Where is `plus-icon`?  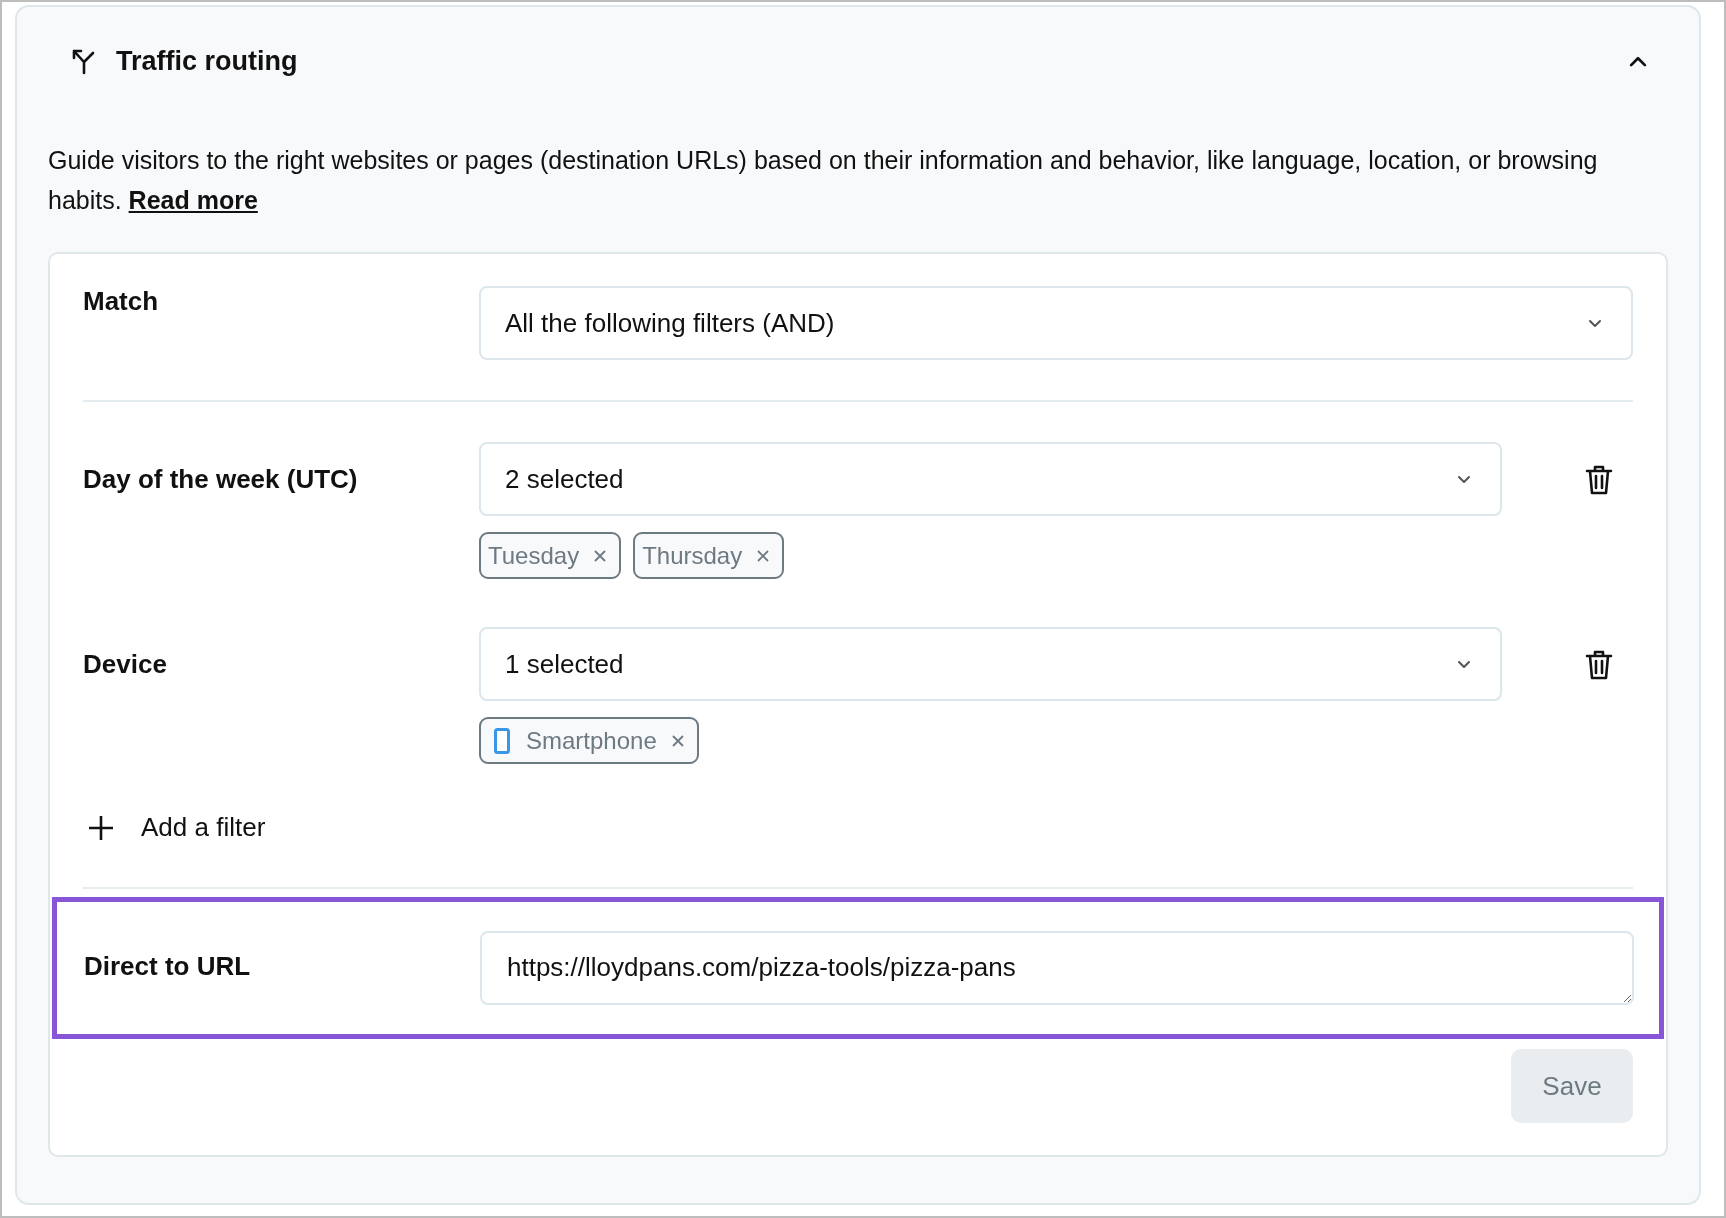
plus-icon is located at coordinates (101, 827).